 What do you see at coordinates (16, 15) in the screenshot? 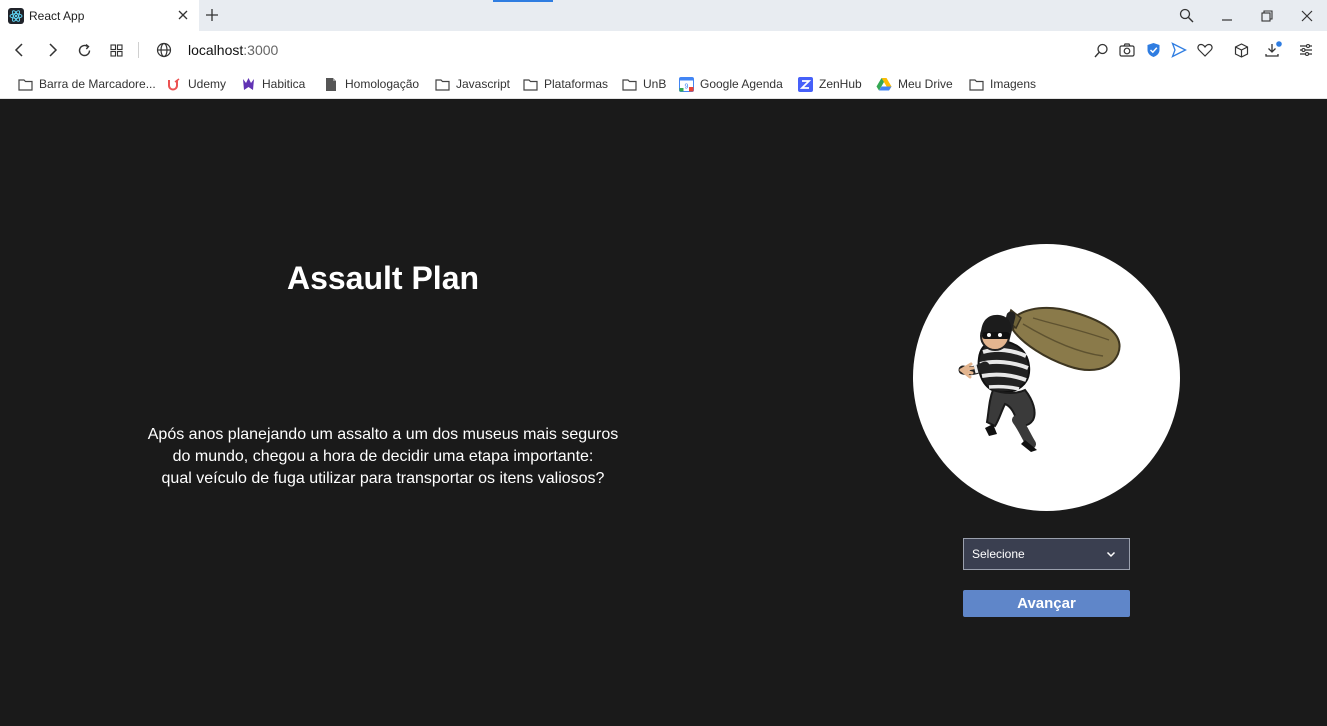
I see `react-favicon-icon` at bounding box center [16, 15].